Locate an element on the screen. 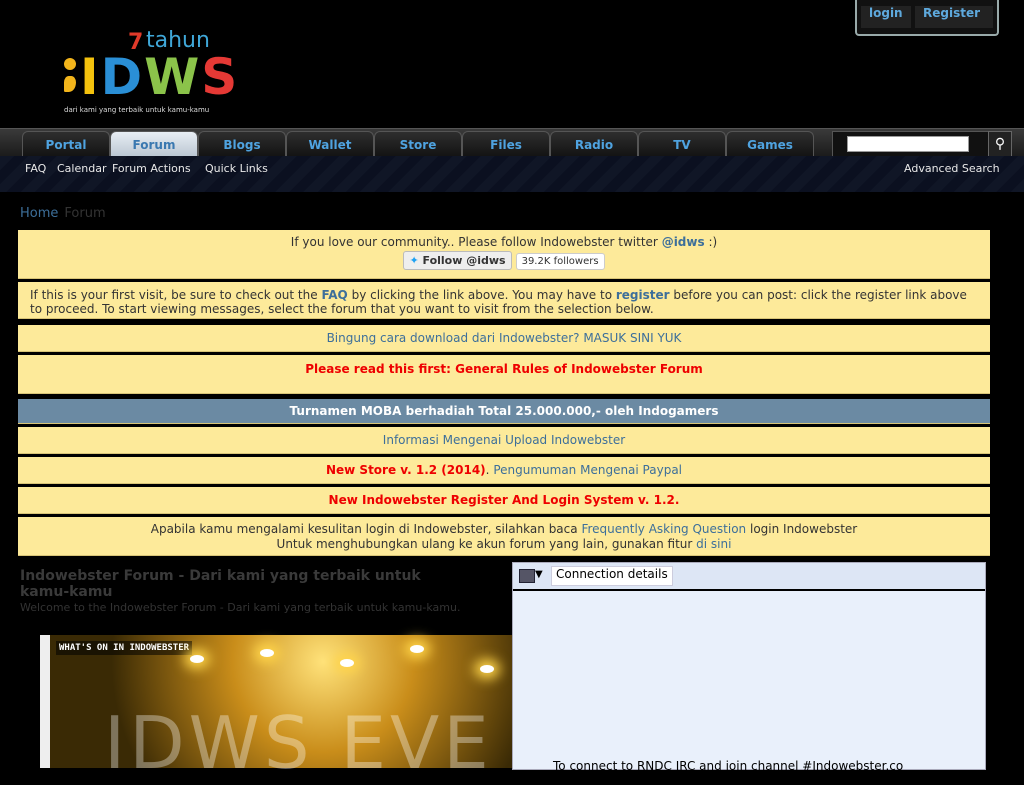  featured-banner: WHAT'S ON IN INDOWEBSTER IDWS EVE is located at coordinates (276, 710).